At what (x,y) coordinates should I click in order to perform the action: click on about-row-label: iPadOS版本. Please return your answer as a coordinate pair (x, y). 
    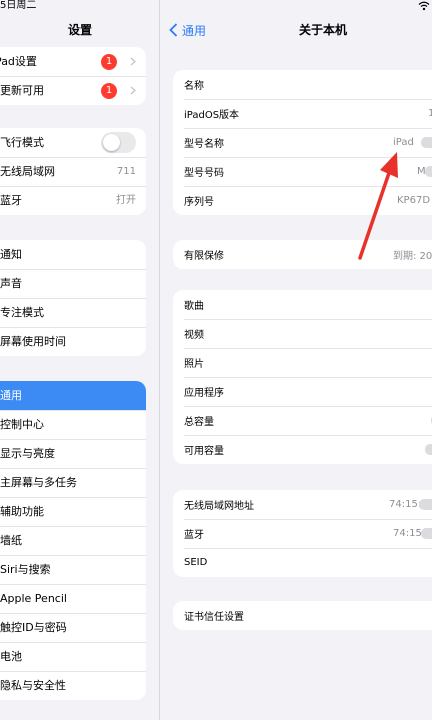
    Looking at the image, I should click on (212, 115).